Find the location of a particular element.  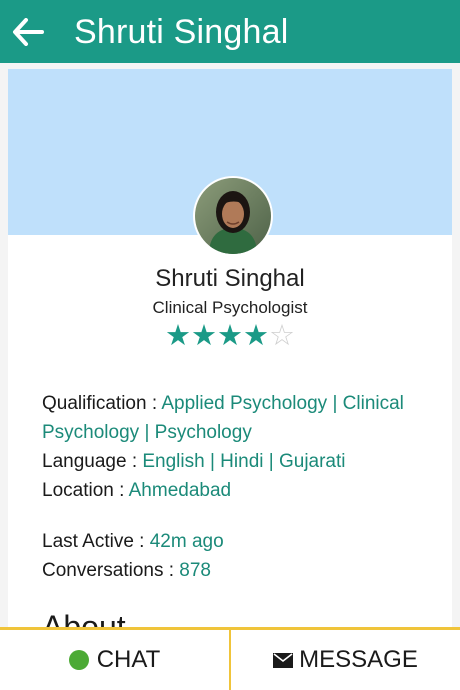

star-empty-icon: ☆ is located at coordinates (282, 336).